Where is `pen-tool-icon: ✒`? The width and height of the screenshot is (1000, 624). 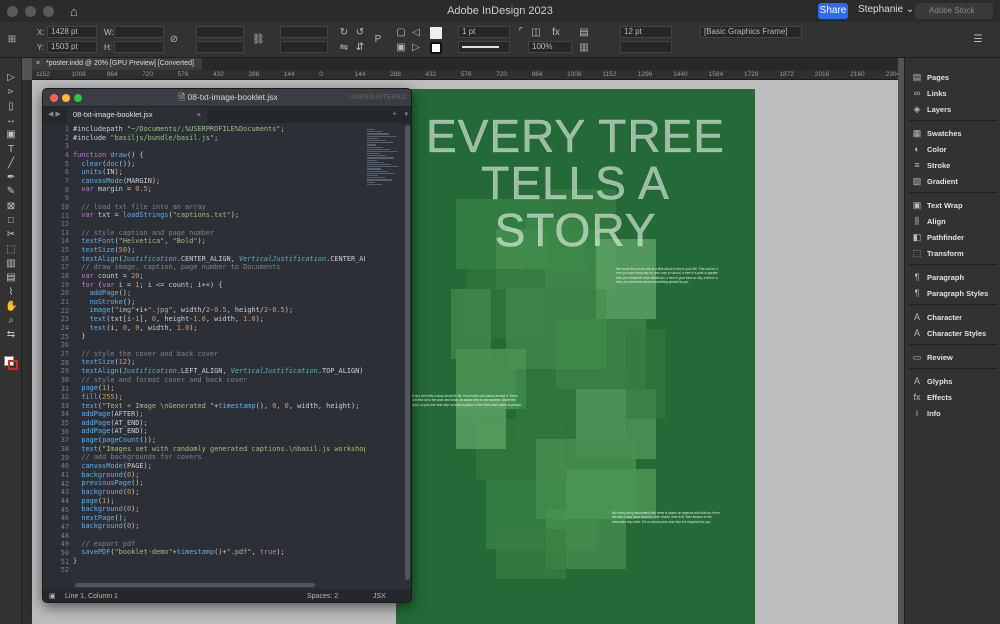 pen-tool-icon: ✒ is located at coordinates (11, 178).